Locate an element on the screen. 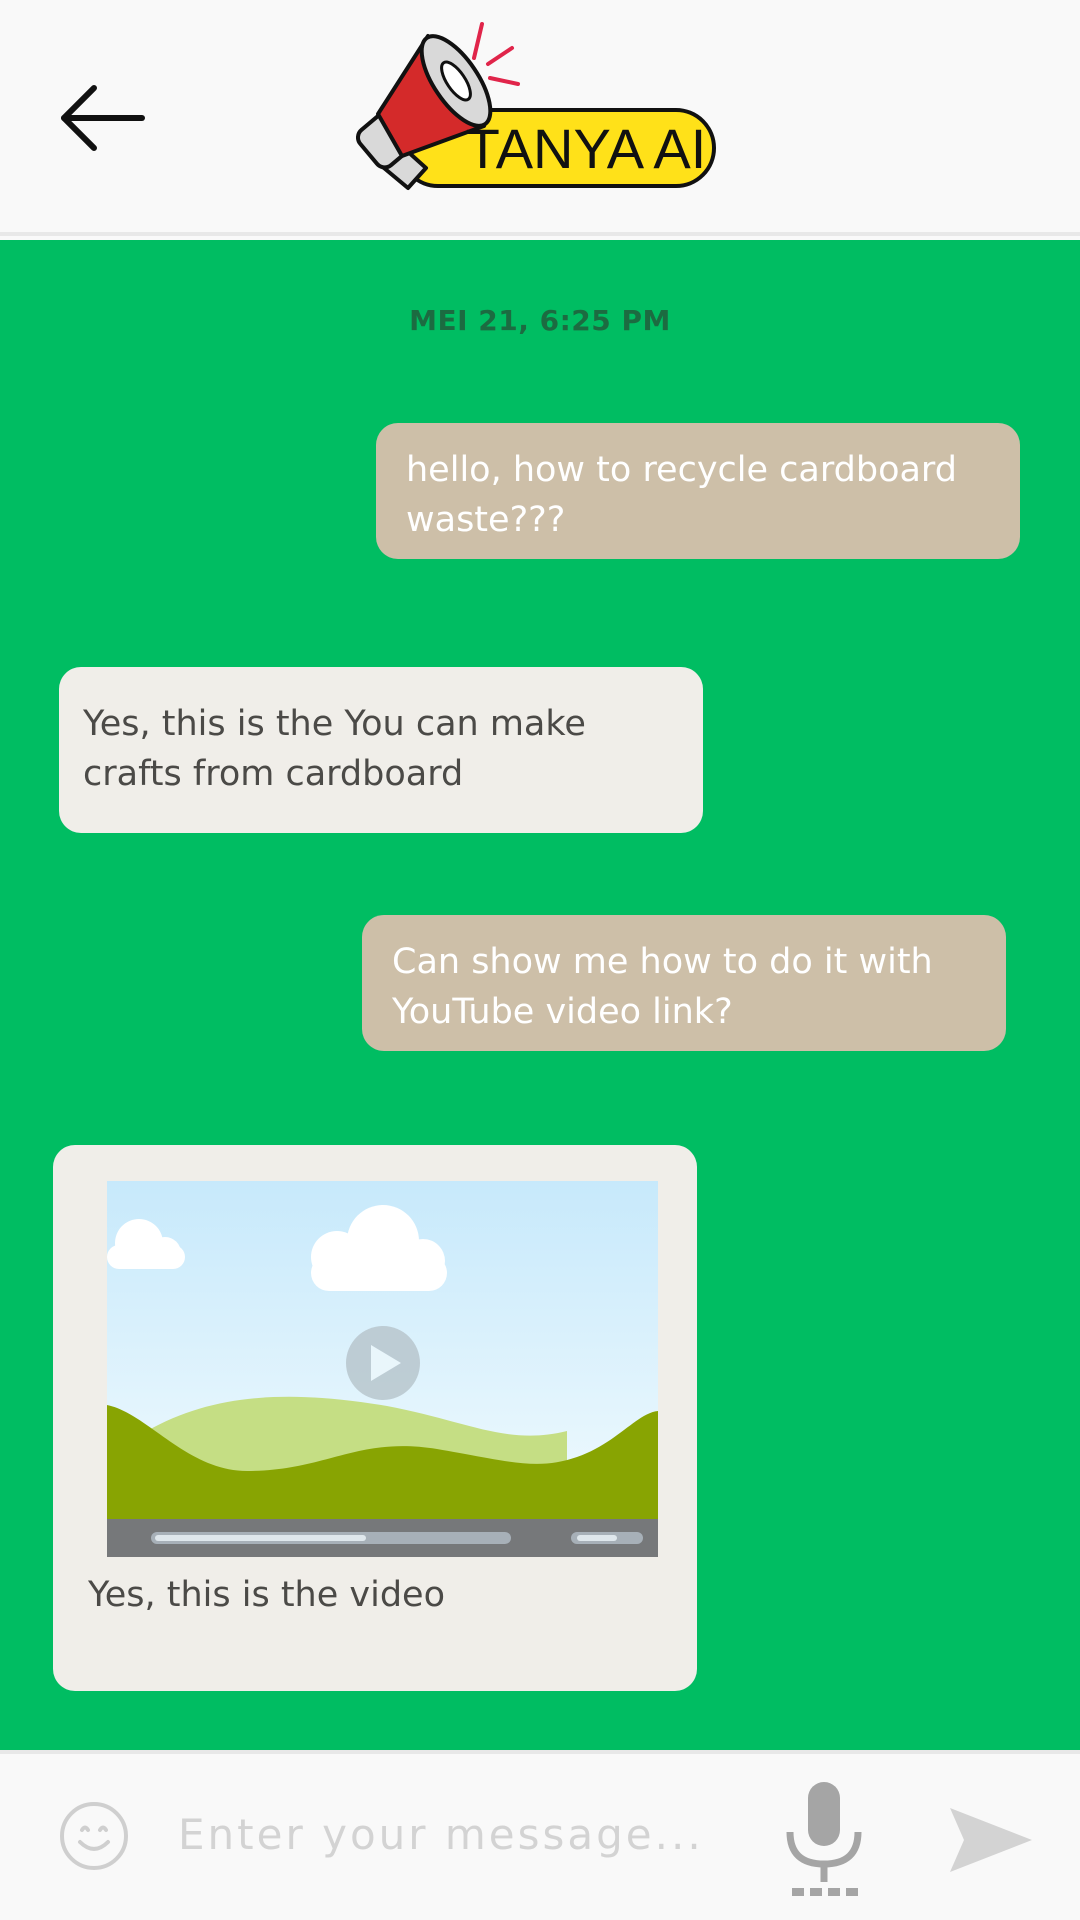 The image size is (1080, 1920). video-player is located at coordinates (382, 1369).